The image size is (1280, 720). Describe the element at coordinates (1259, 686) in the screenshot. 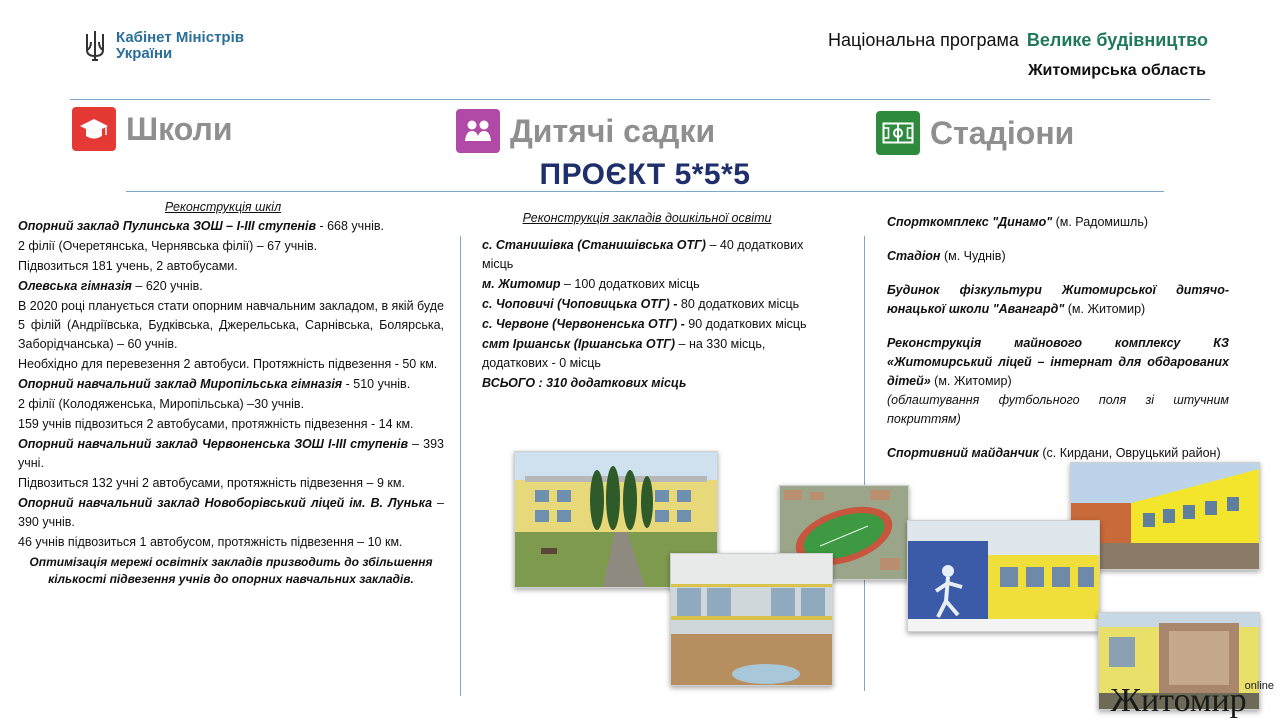

I see `watermark-sub: online` at that location.